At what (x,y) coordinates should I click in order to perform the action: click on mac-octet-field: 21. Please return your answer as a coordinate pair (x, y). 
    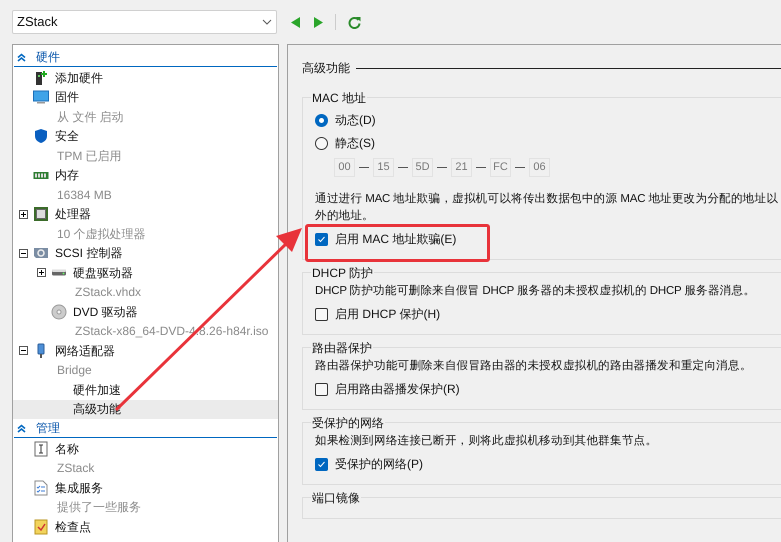
    Looking at the image, I should click on (461, 167).